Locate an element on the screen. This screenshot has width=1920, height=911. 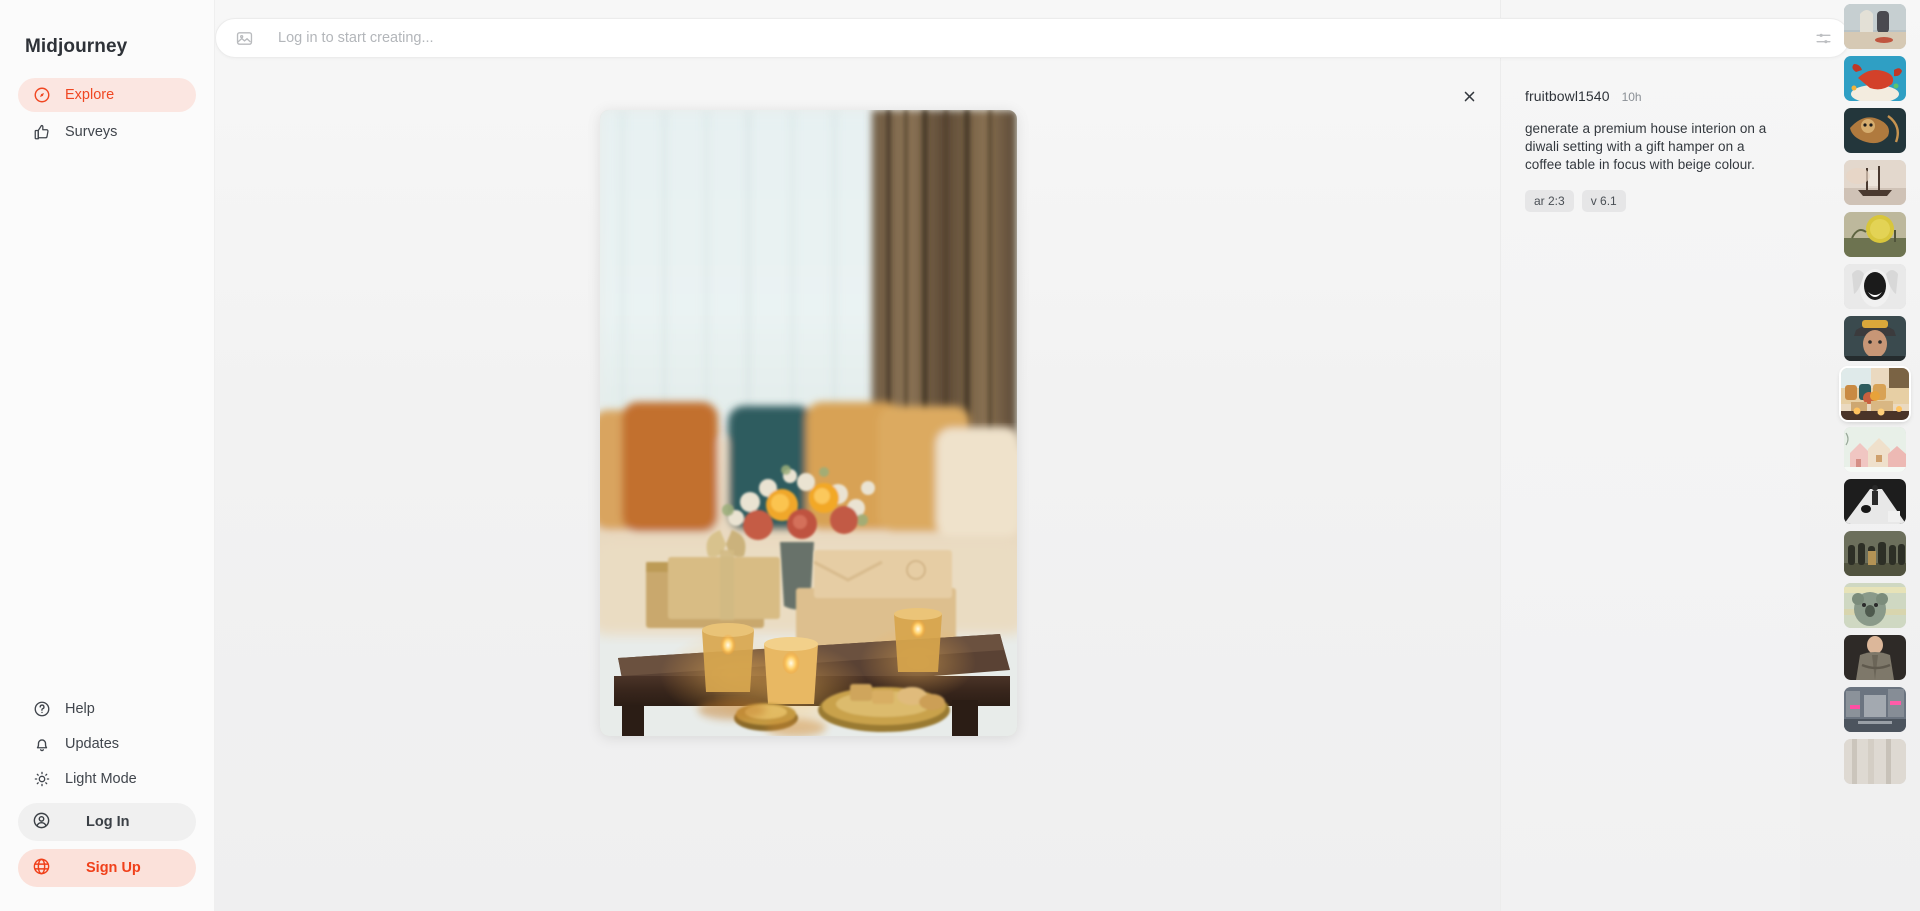
thumbnail-lobster-splash is located at coordinates (1875, 78).